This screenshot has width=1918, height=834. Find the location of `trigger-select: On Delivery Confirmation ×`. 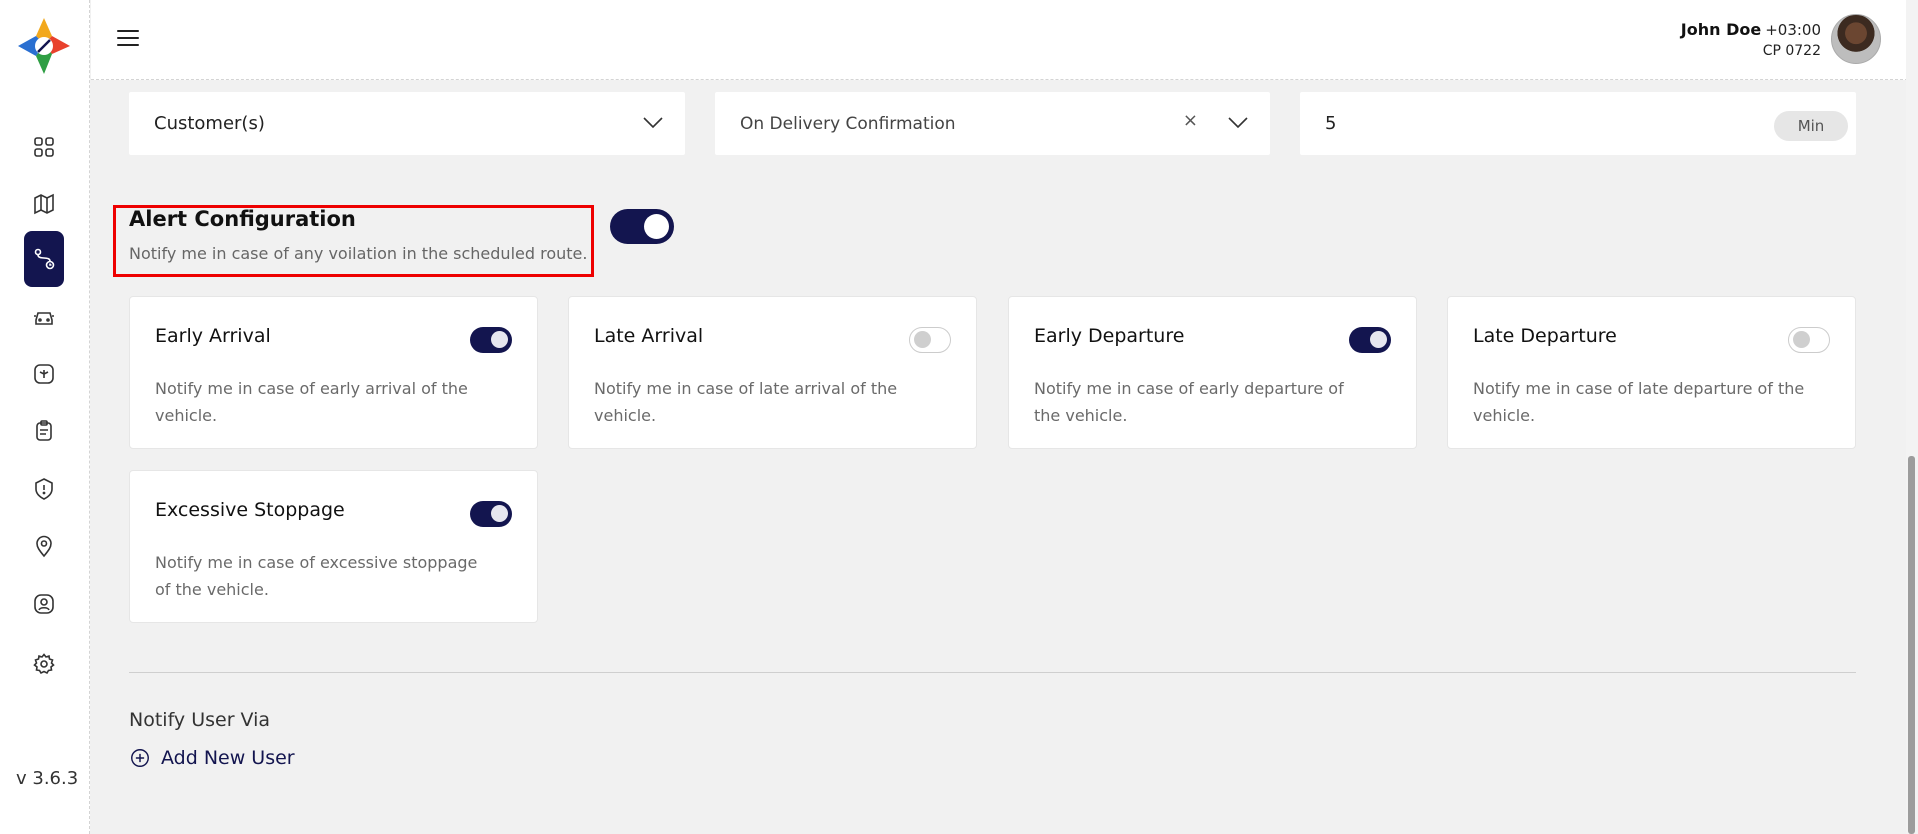

trigger-select: On Delivery Confirmation × is located at coordinates (992, 123).